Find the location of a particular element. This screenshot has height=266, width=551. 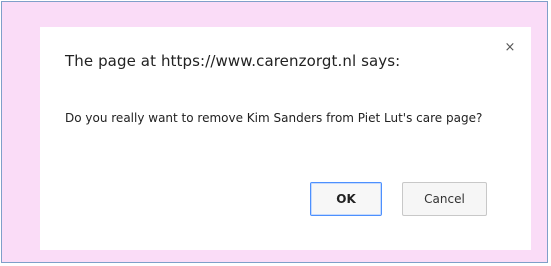

cancel-button: Cancel is located at coordinates (444, 199).